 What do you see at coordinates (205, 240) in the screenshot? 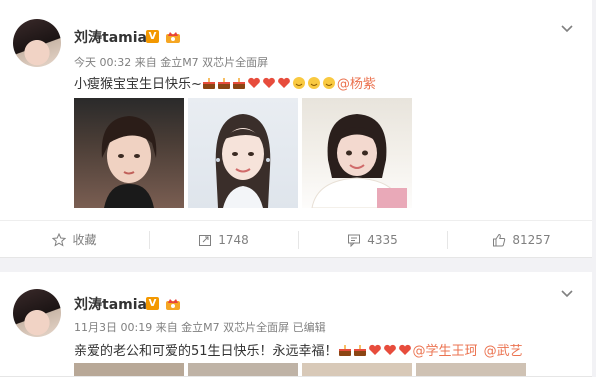
I see `repost-icon` at bounding box center [205, 240].